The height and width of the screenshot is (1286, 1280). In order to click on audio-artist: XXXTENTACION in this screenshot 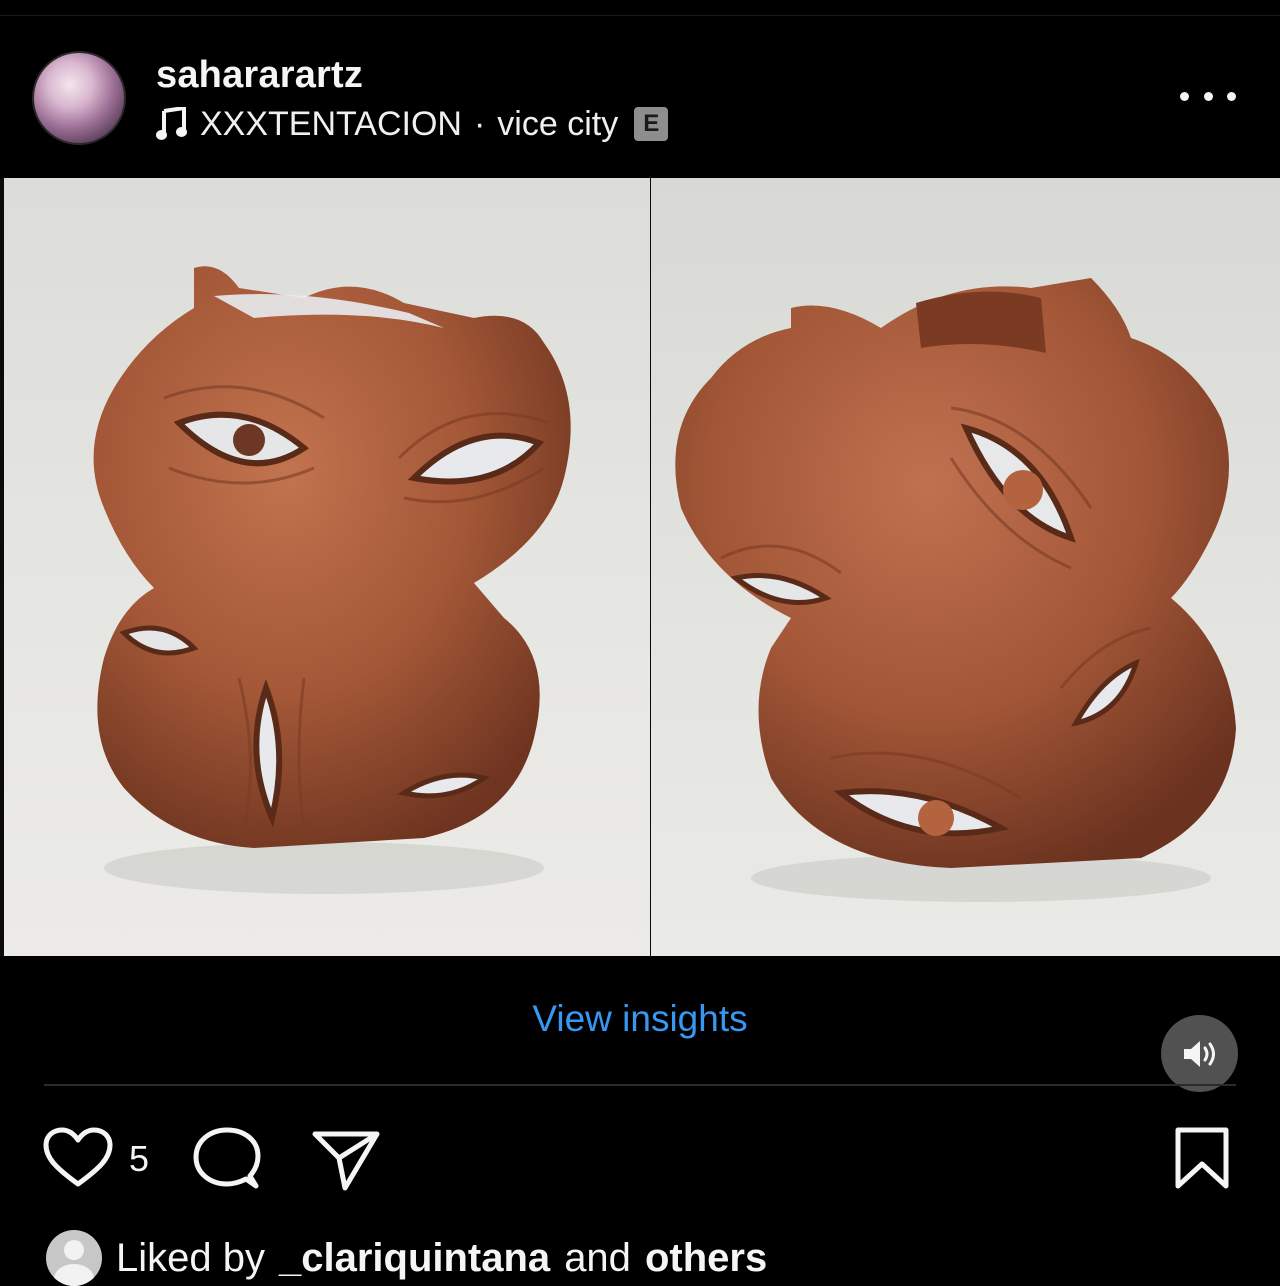, I will do `click(331, 123)`.